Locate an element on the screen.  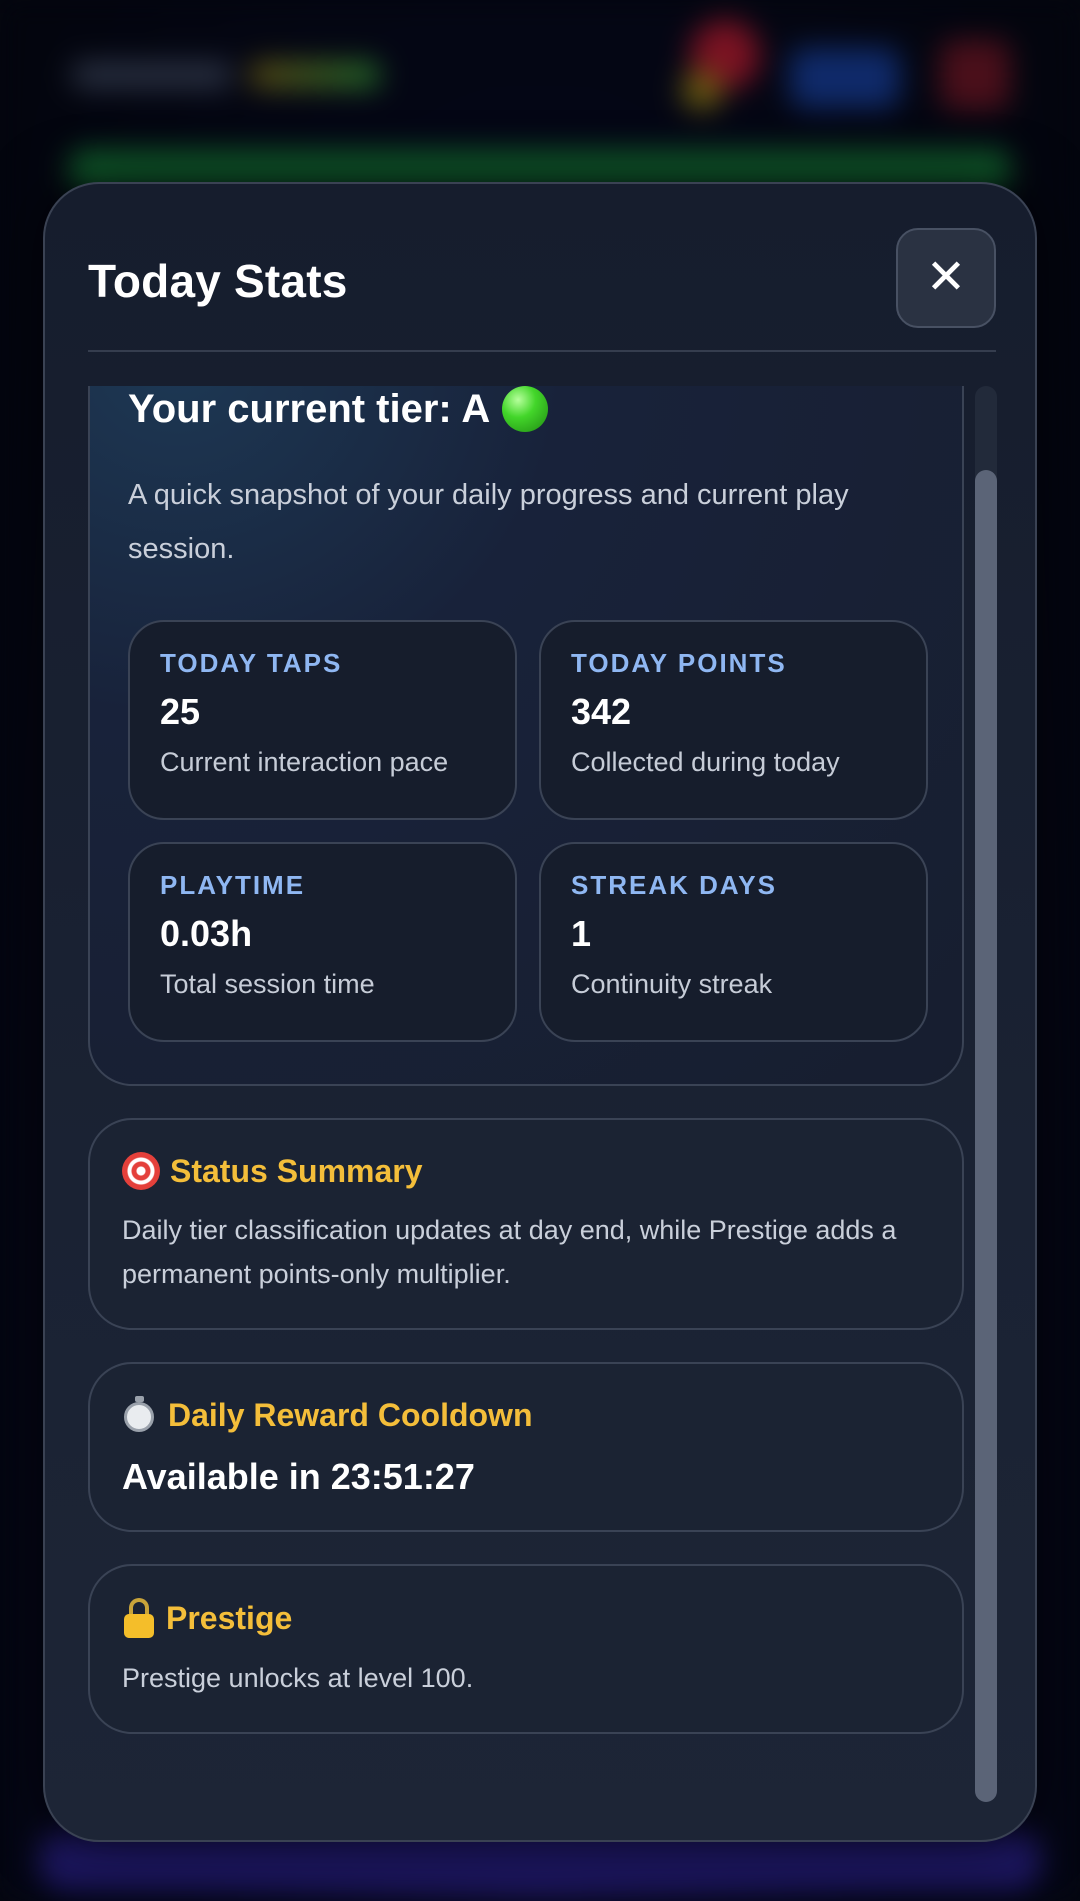
background-button is located at coordinates (845, 78).